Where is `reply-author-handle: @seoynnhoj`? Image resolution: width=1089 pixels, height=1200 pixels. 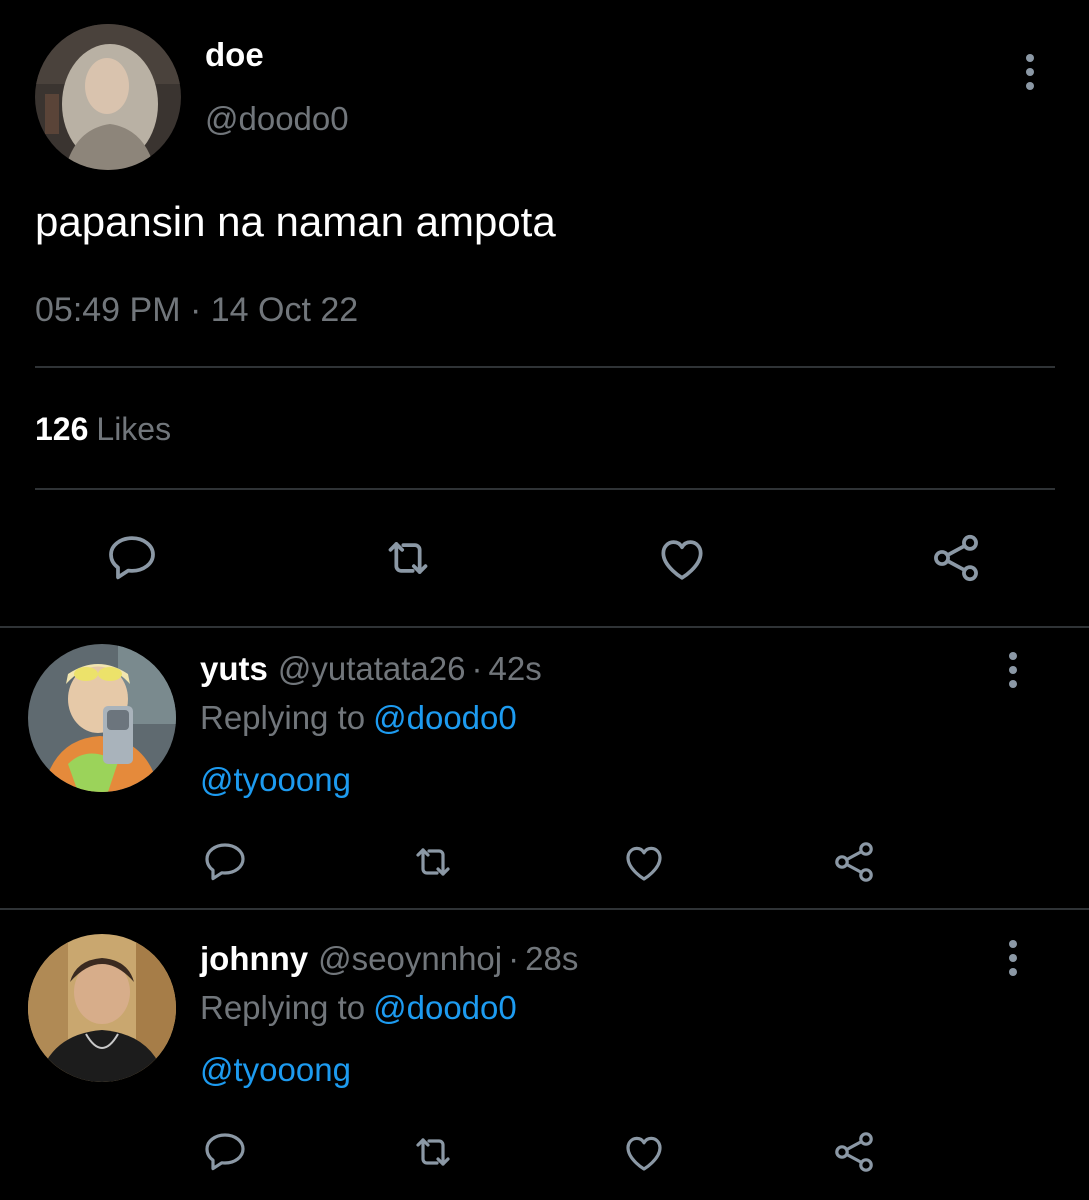 reply-author-handle: @seoynnhoj is located at coordinates (410, 958).